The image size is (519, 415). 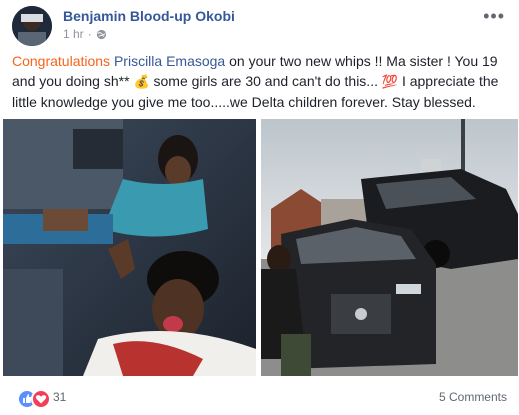 What do you see at coordinates (41, 399) in the screenshot?
I see `love-icon` at bounding box center [41, 399].